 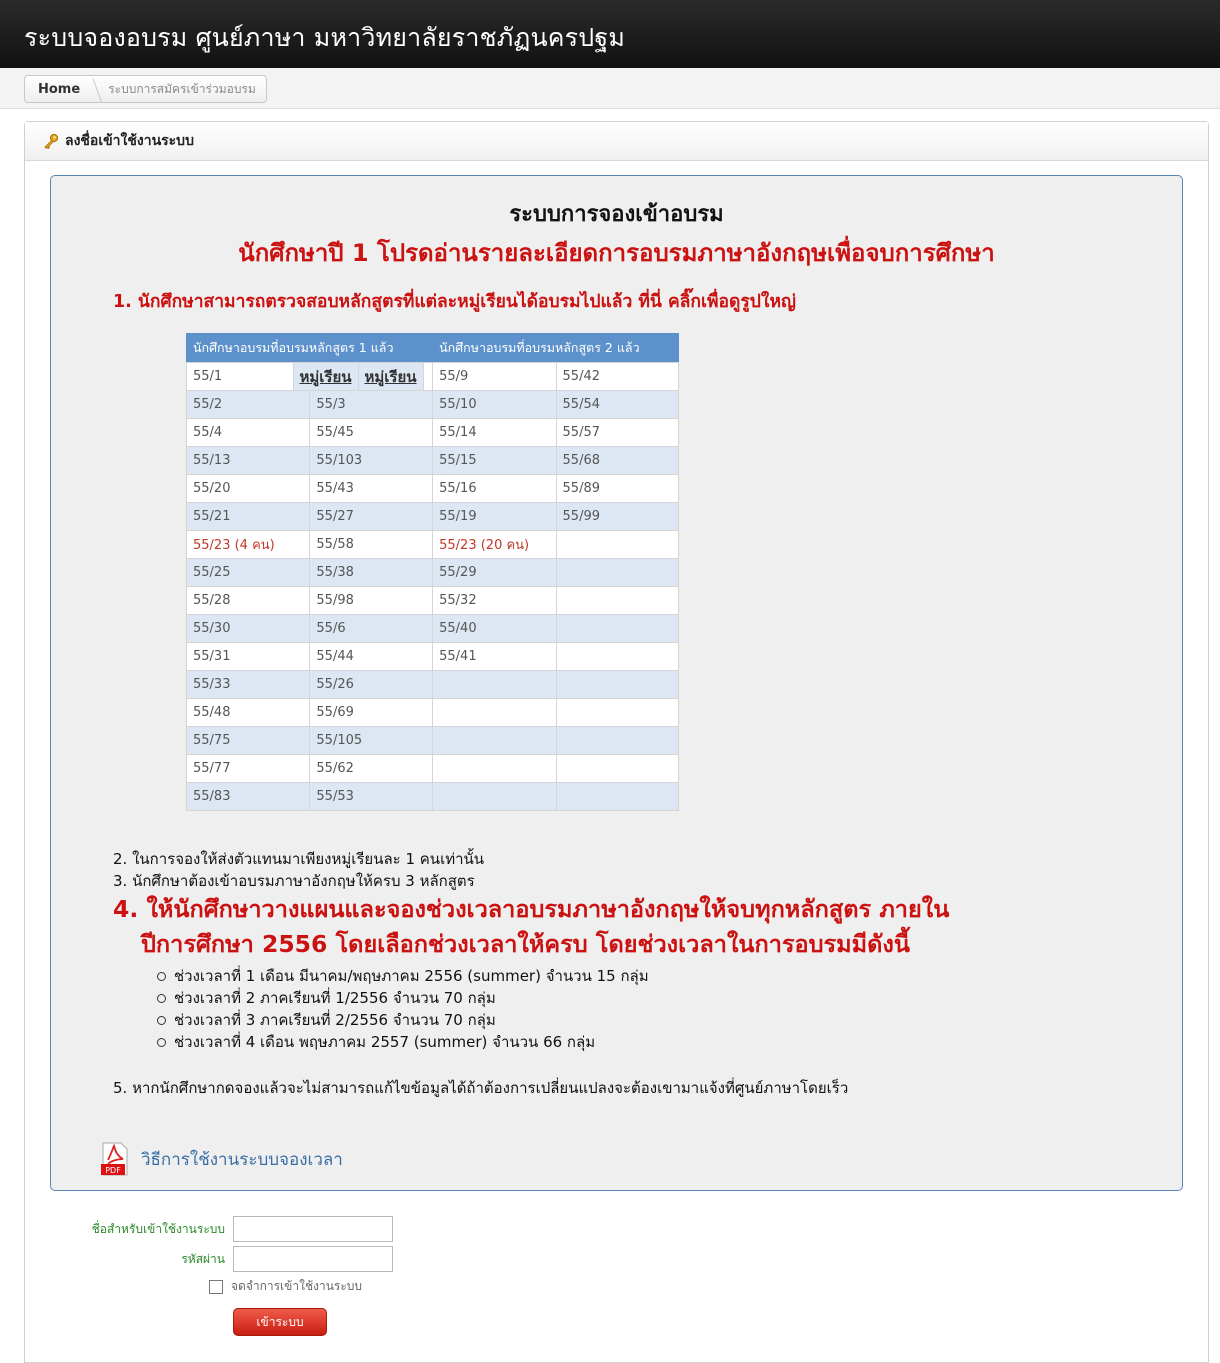 I want to click on table-cell: 55/4, so click(x=248, y=432).